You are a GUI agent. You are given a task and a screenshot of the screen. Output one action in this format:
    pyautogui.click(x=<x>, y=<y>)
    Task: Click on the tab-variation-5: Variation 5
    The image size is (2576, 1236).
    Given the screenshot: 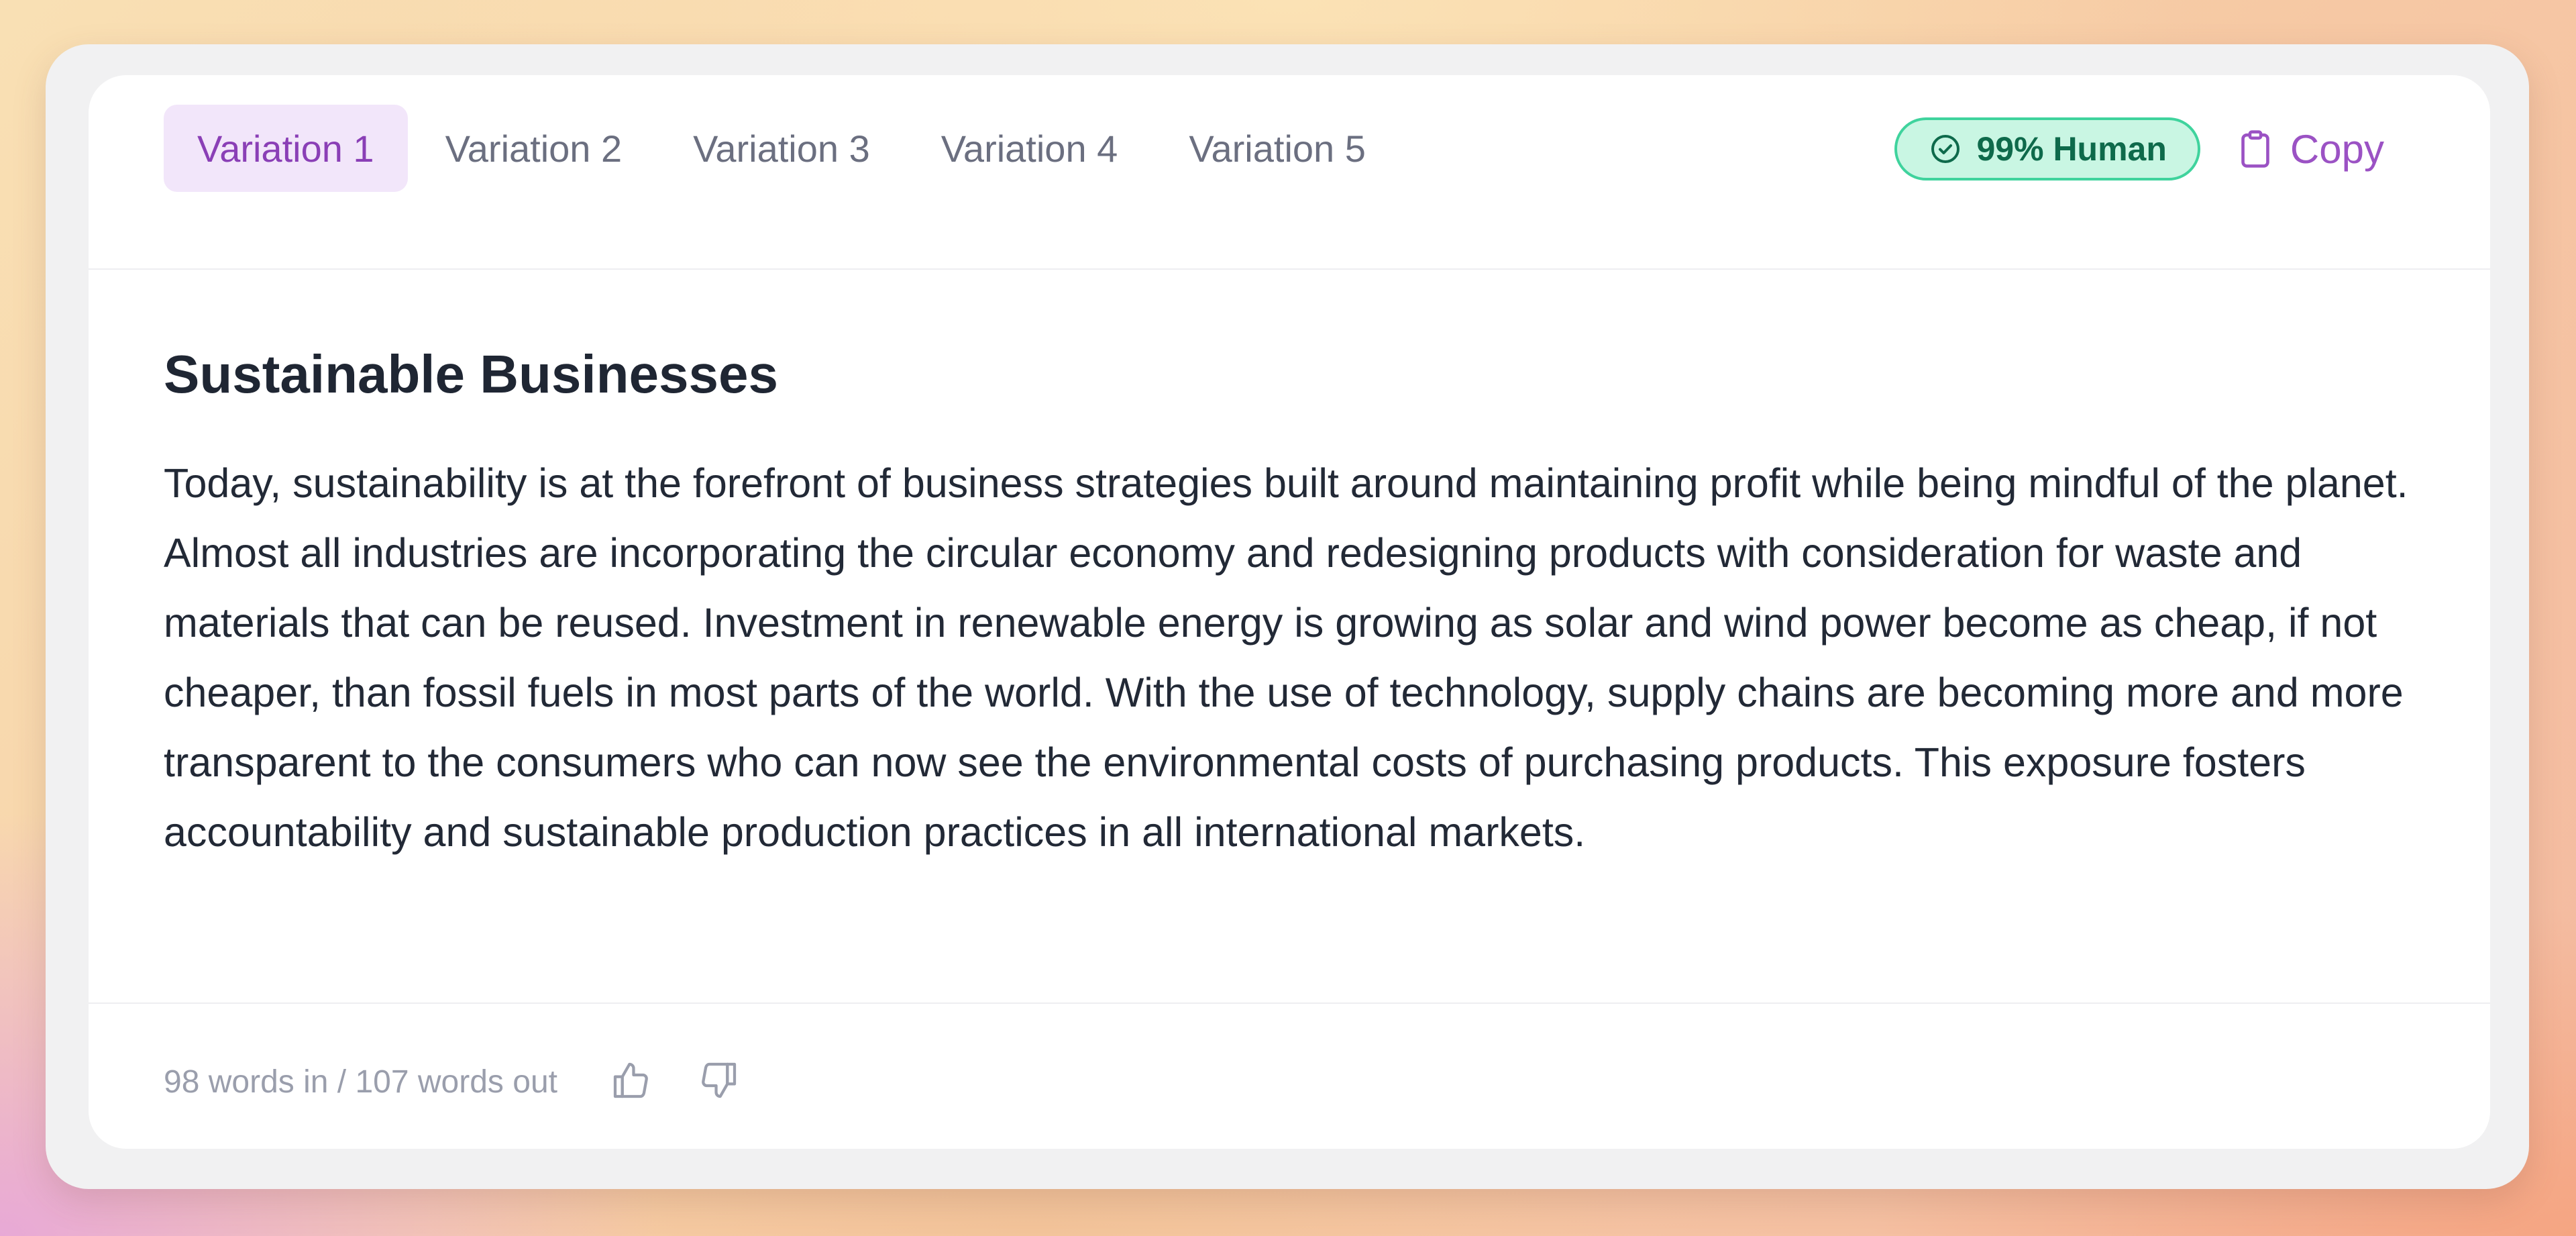 What is the action you would take?
    pyautogui.click(x=1277, y=148)
    